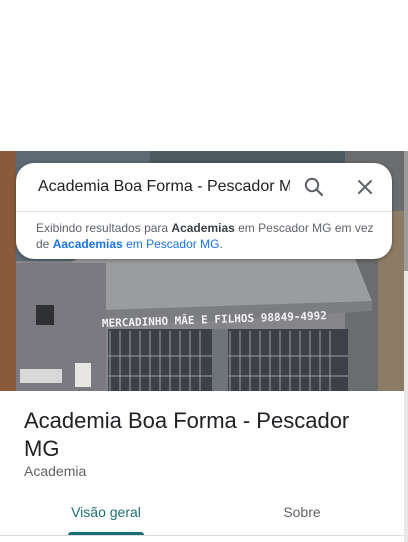 The width and height of the screenshot is (408, 542). What do you see at coordinates (302, 513) in the screenshot?
I see `tab-about: Sobre` at bounding box center [302, 513].